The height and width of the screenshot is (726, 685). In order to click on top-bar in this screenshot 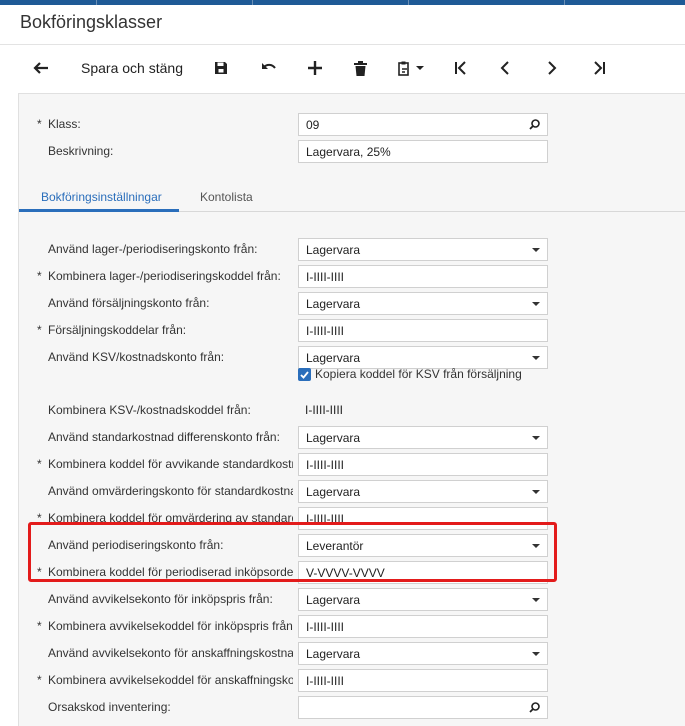, I will do `click(342, 2)`.